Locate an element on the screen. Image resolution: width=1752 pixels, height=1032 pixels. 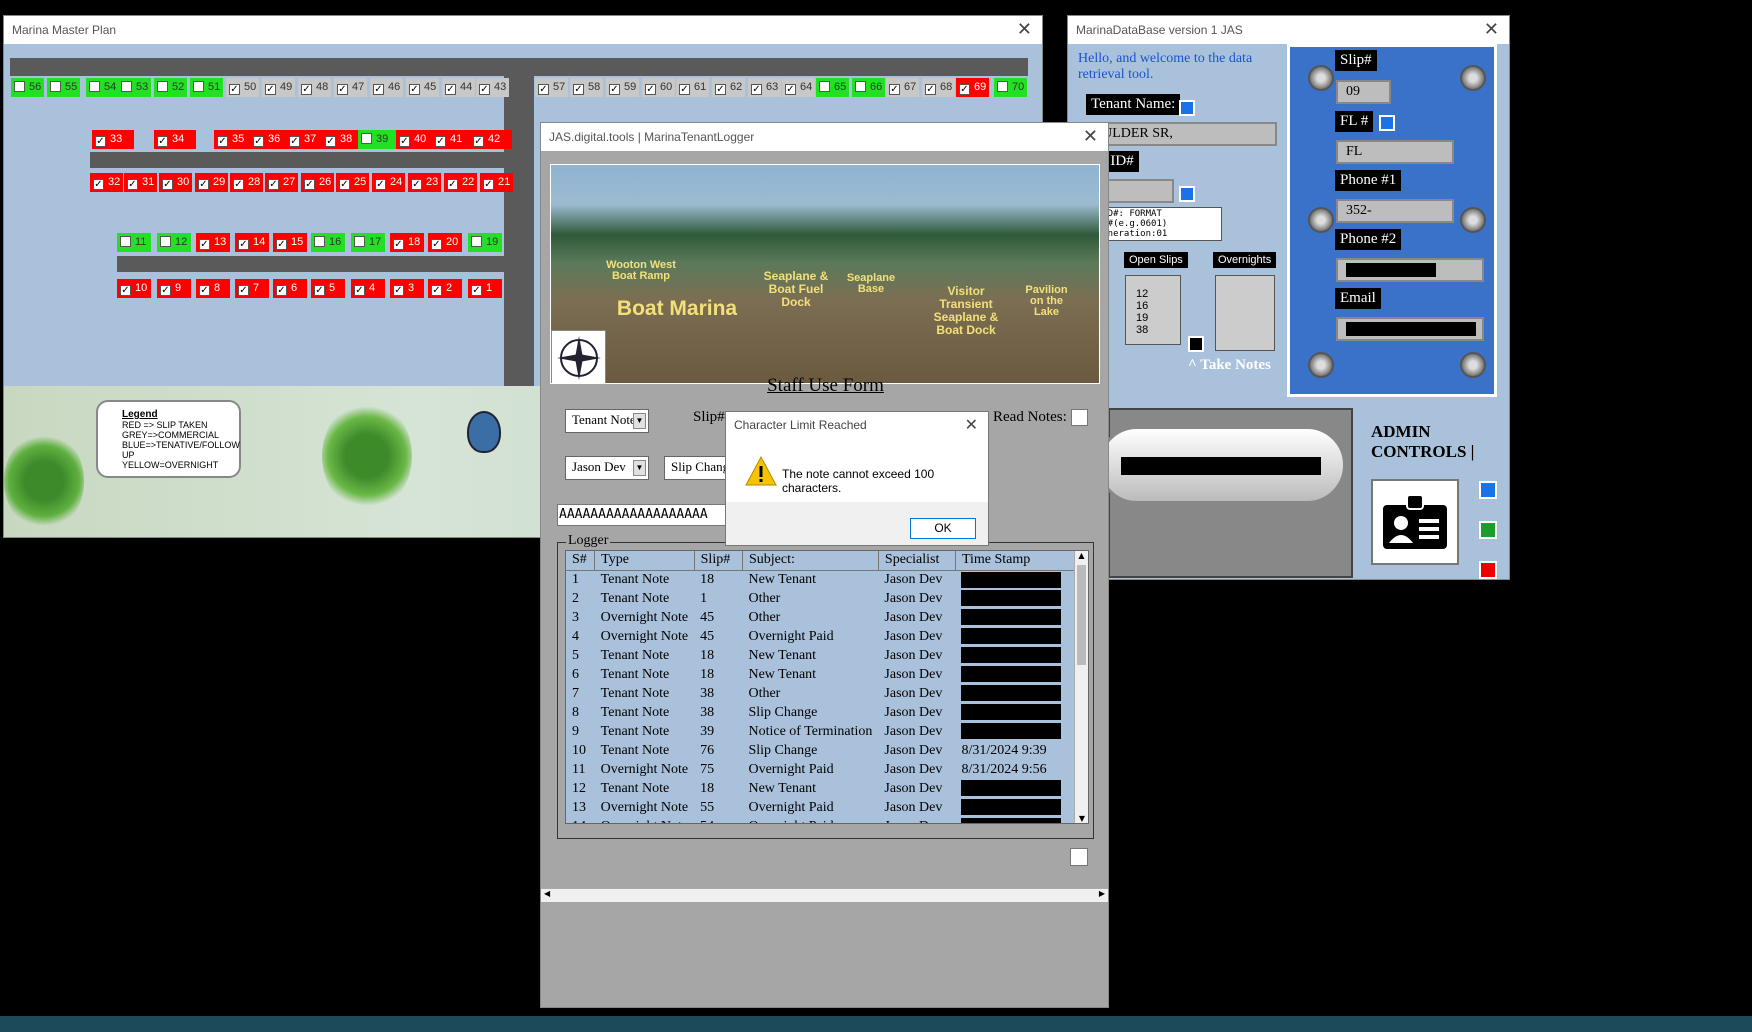
slip-15: ✓ 15 is located at coordinates (290, 242).